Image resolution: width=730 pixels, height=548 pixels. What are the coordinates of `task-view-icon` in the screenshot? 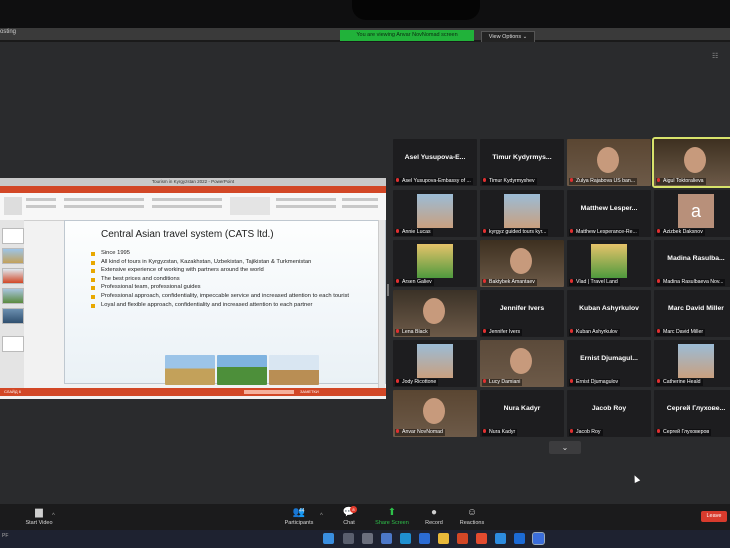 It's located at (367, 538).